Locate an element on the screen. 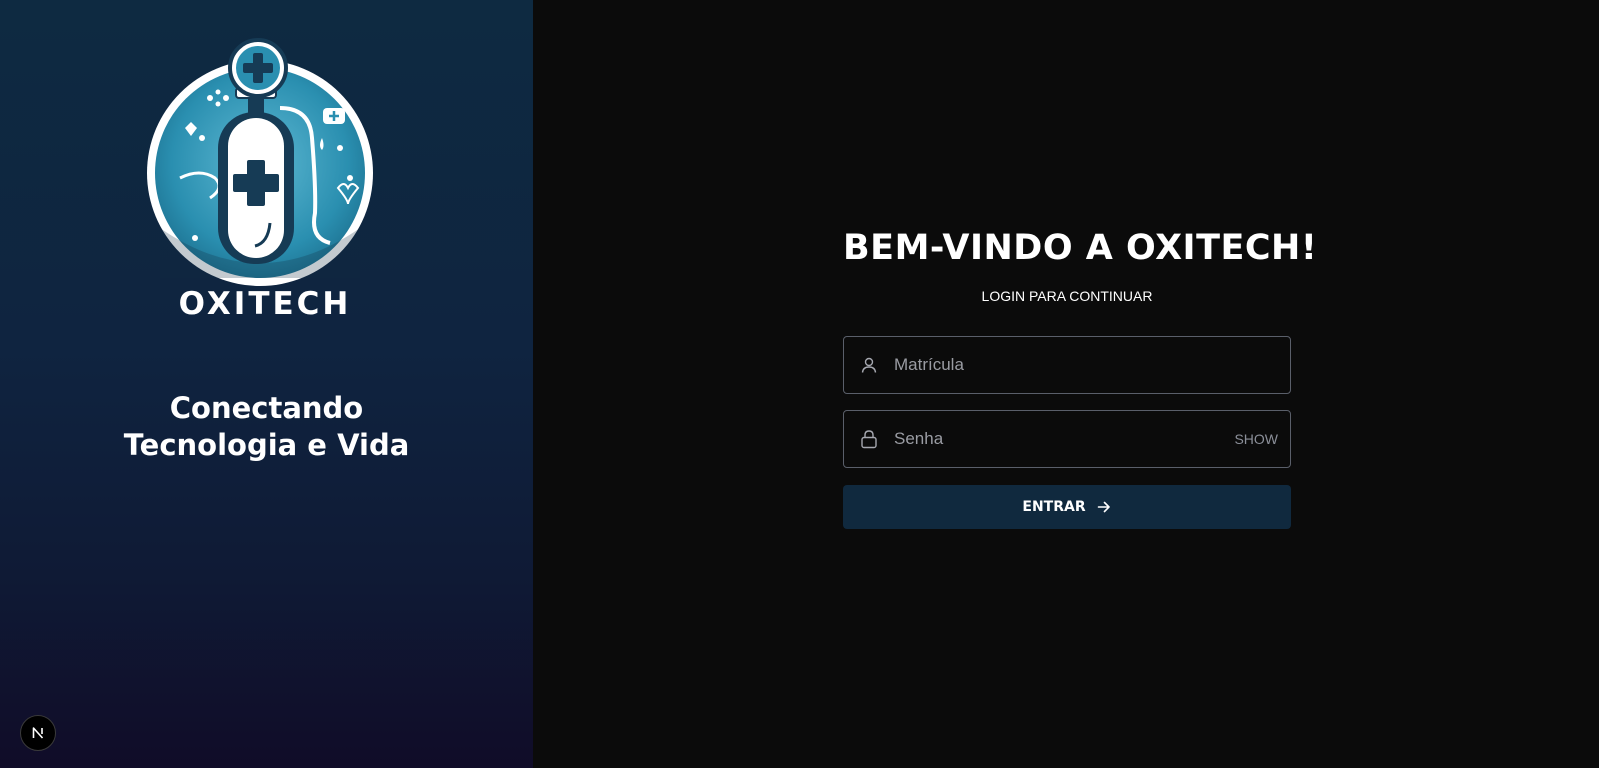 The width and height of the screenshot is (1599, 768). page-subtitle: LOGIN PARA CONTINUAR is located at coordinates (1067, 296).